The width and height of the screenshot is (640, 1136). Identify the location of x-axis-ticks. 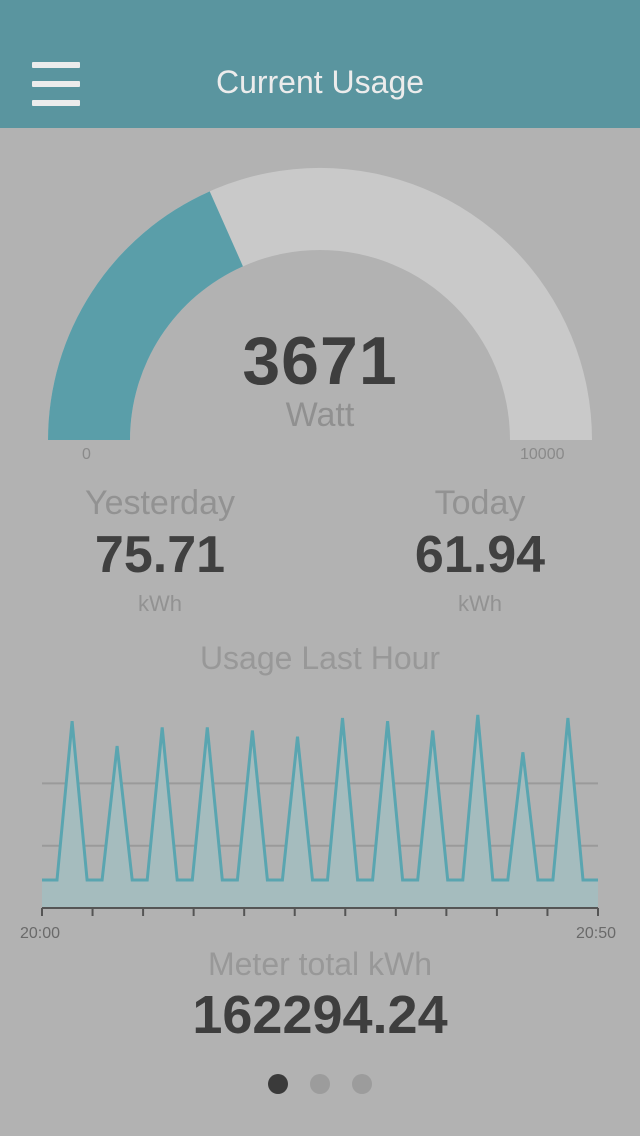
(320, 912).